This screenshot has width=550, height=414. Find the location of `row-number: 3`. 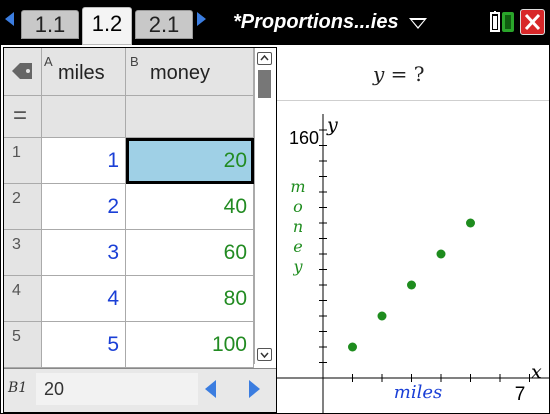

row-number: 3 is located at coordinates (23, 253).